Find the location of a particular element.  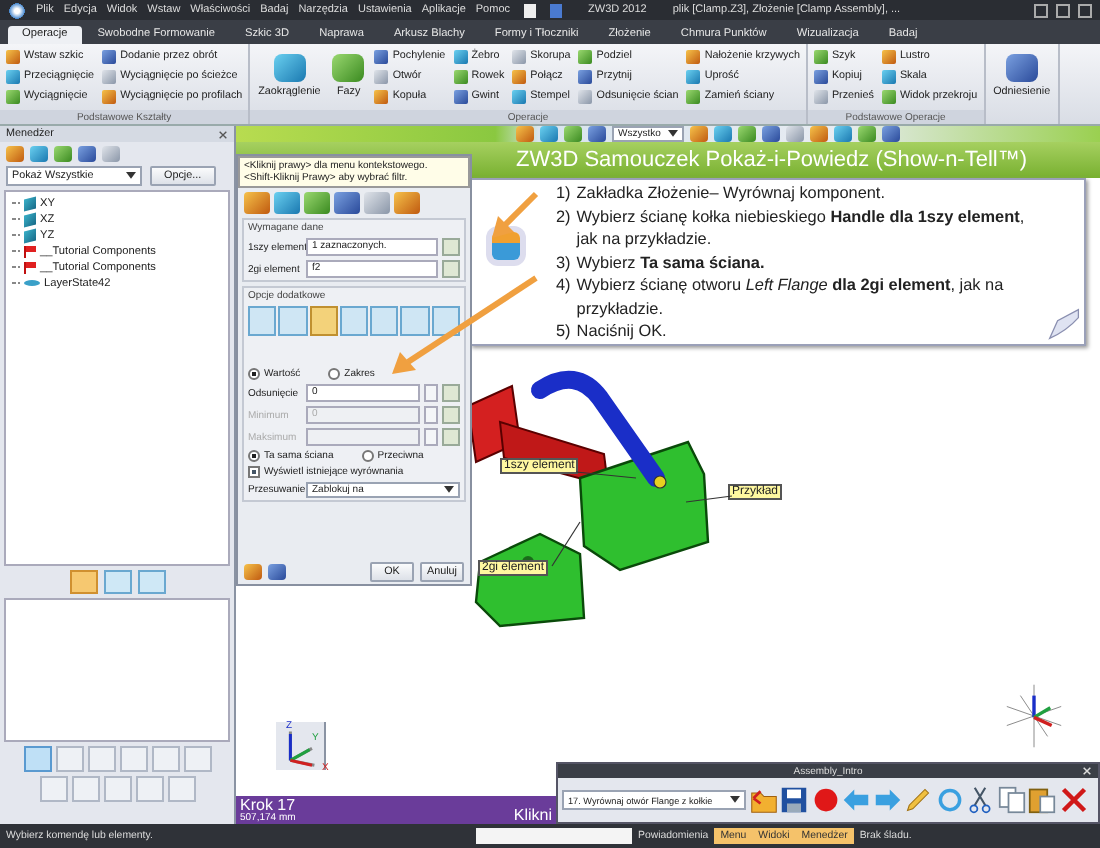

step-number: 5) is located at coordinates (563, 331).